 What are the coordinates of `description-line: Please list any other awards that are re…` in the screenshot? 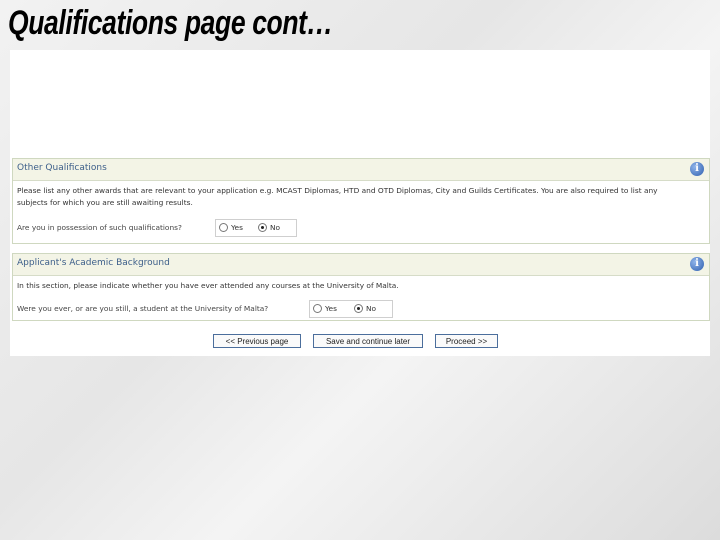 It's located at (337, 190).